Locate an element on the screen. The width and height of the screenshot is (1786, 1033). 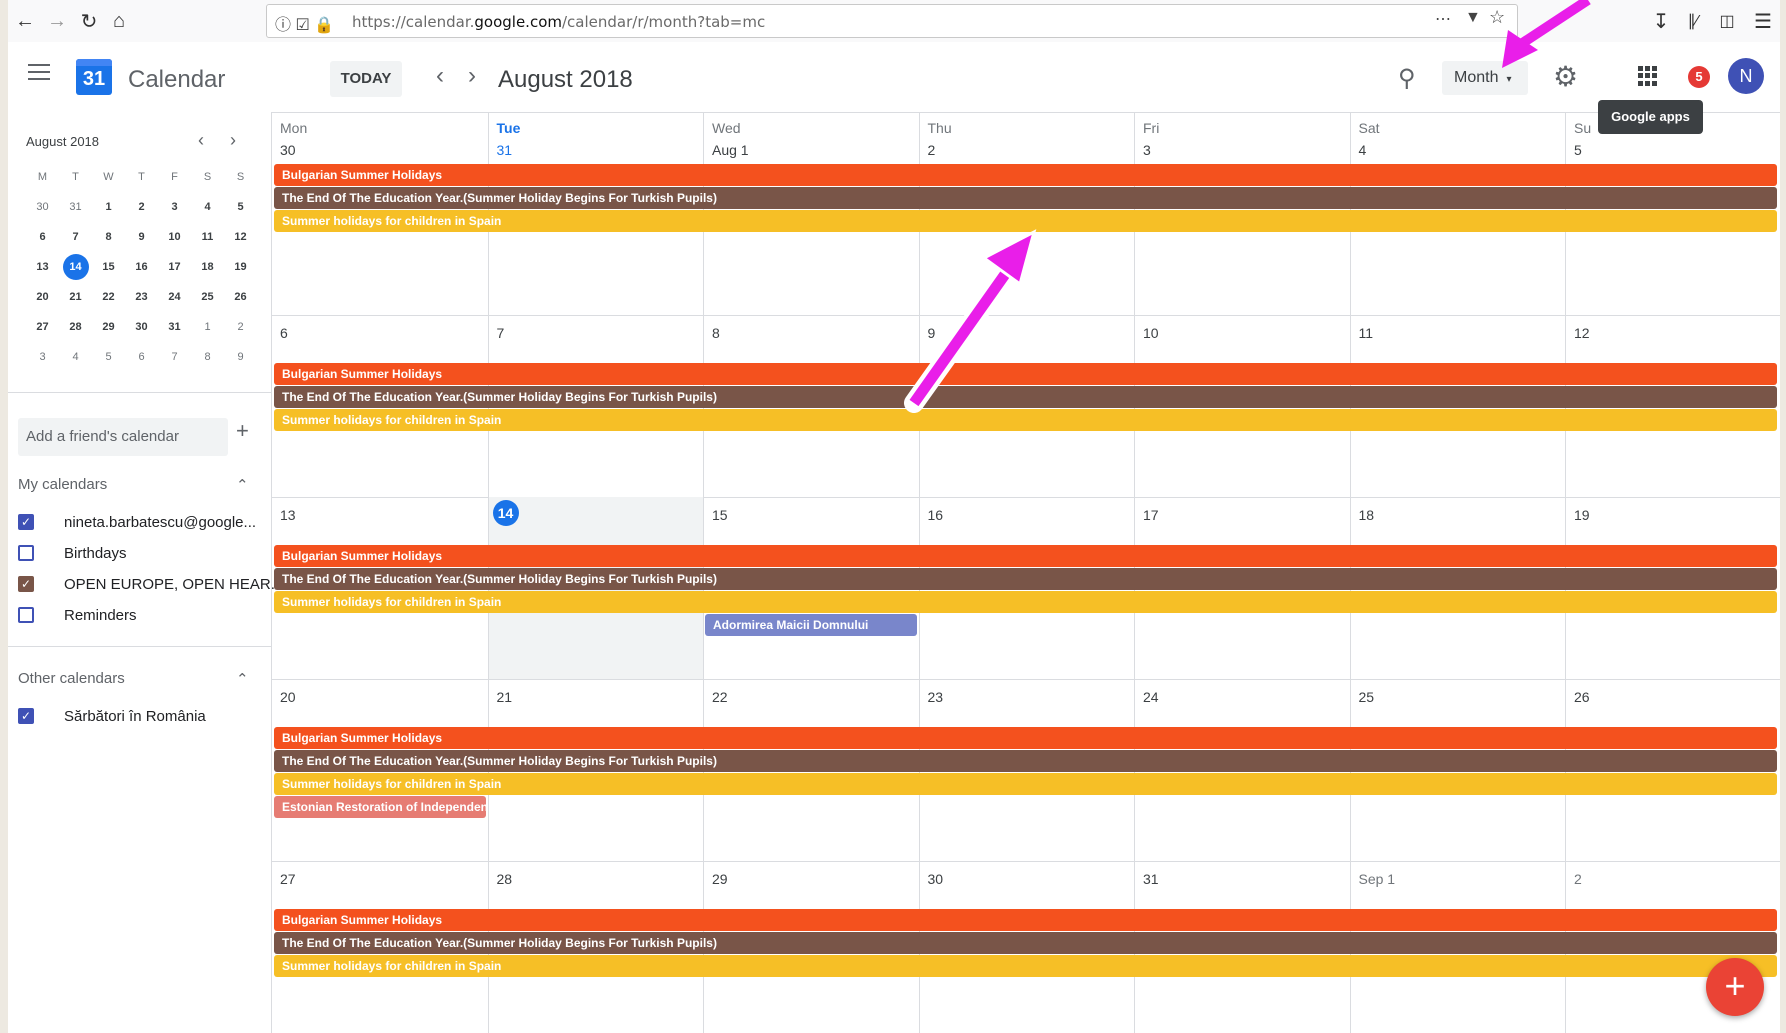
site-info-icon: ⓘ ☑ 🔒 is located at coordinates (304, 23).